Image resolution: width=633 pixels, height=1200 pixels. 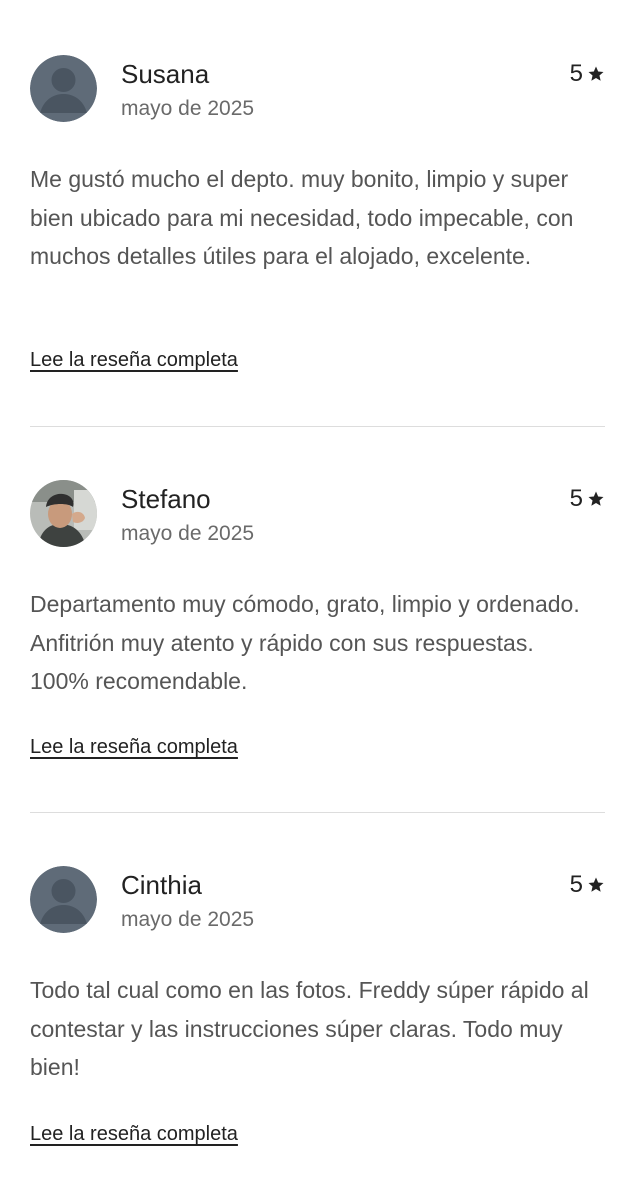 I want to click on reviewer-name: Susana, so click(x=165, y=74).